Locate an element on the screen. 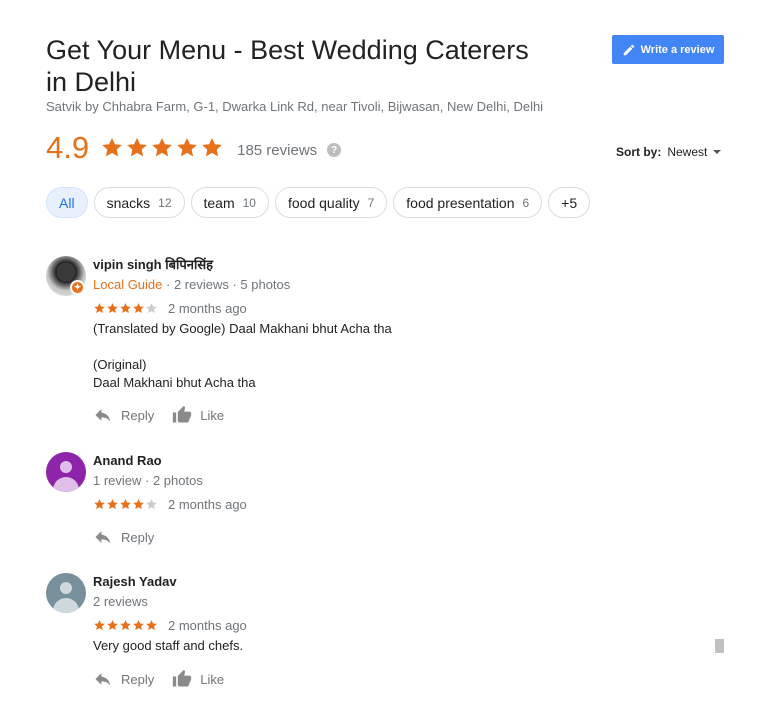  reviewer-meta: Local Guide · 2 reviews · 5 photos is located at coordinates (408, 285).